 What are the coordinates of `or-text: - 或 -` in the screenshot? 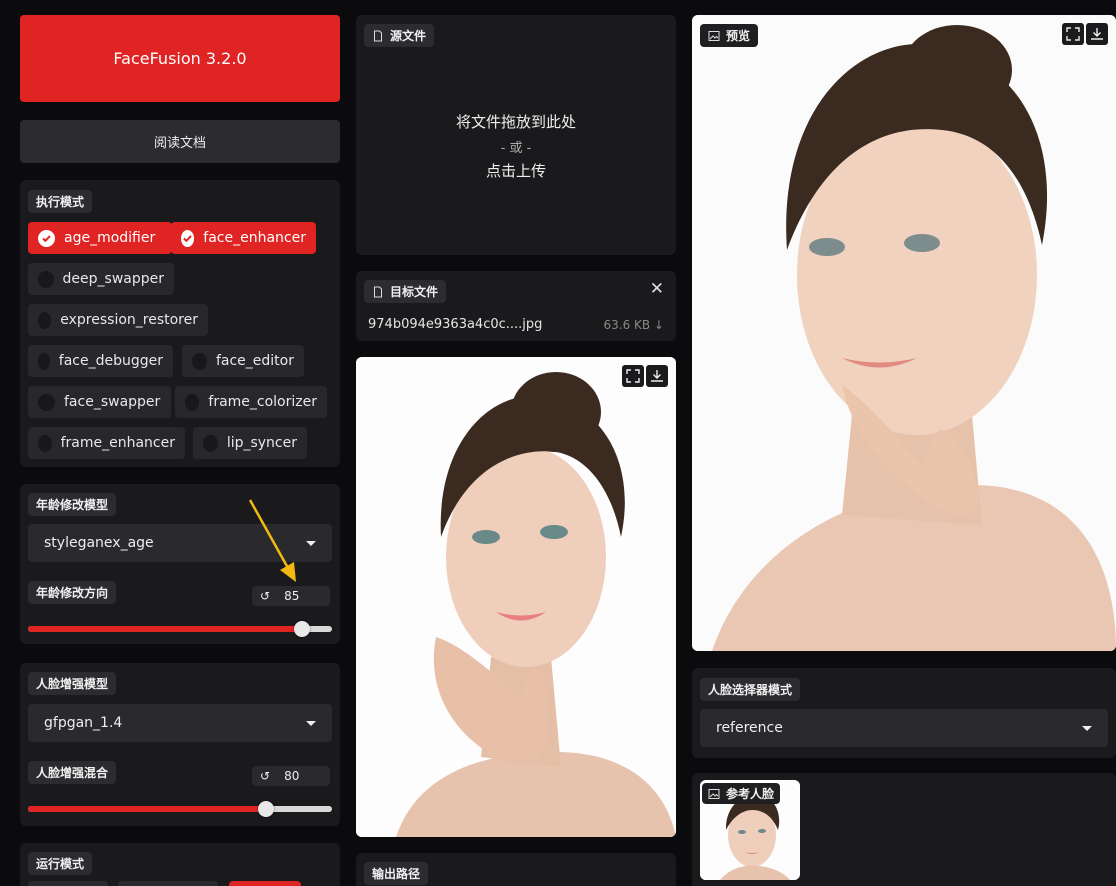 It's located at (516, 148).